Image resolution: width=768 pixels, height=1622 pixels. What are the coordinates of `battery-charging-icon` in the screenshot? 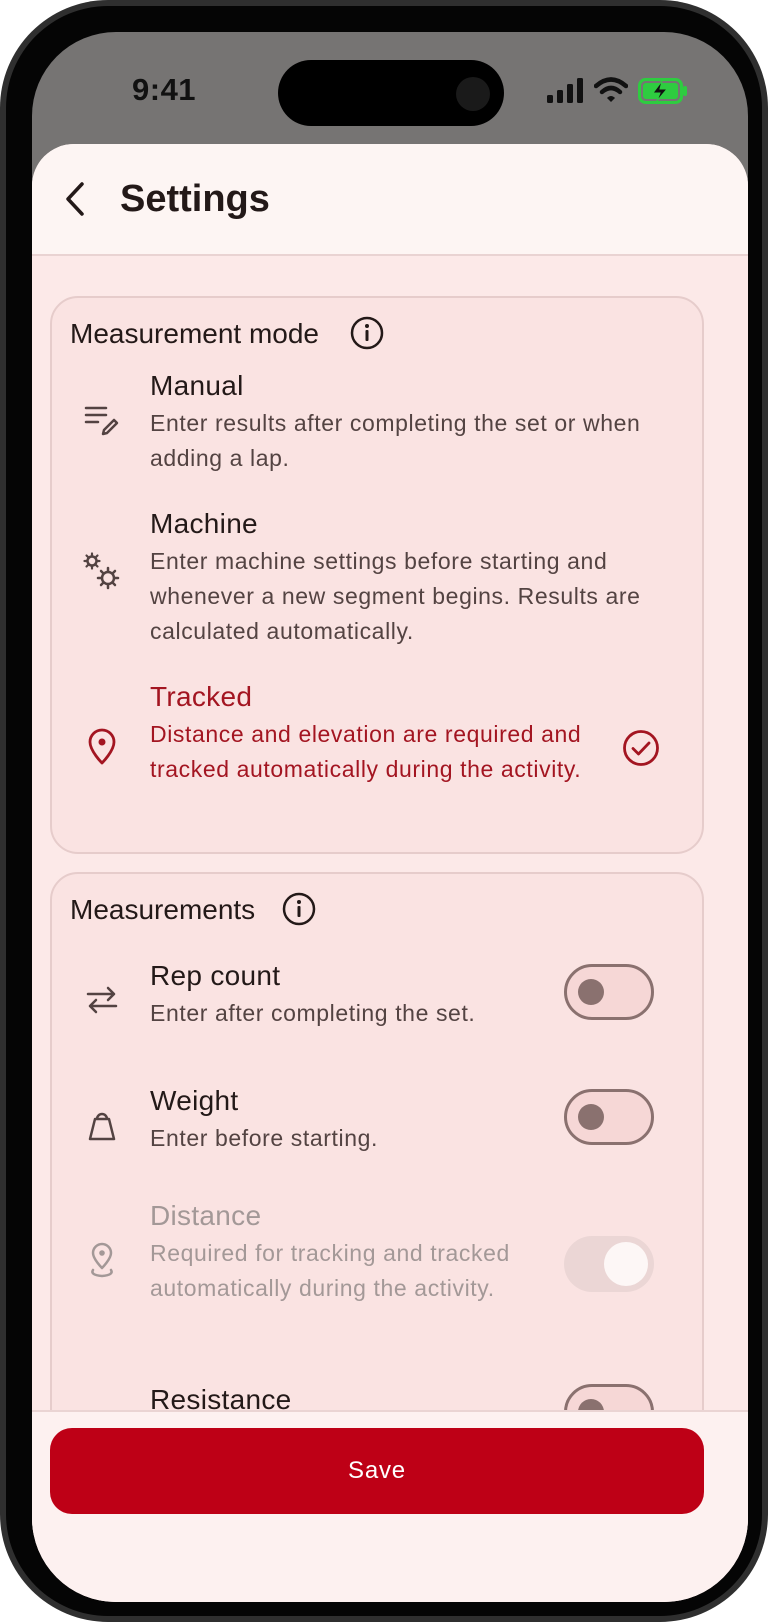 It's located at (662, 91).